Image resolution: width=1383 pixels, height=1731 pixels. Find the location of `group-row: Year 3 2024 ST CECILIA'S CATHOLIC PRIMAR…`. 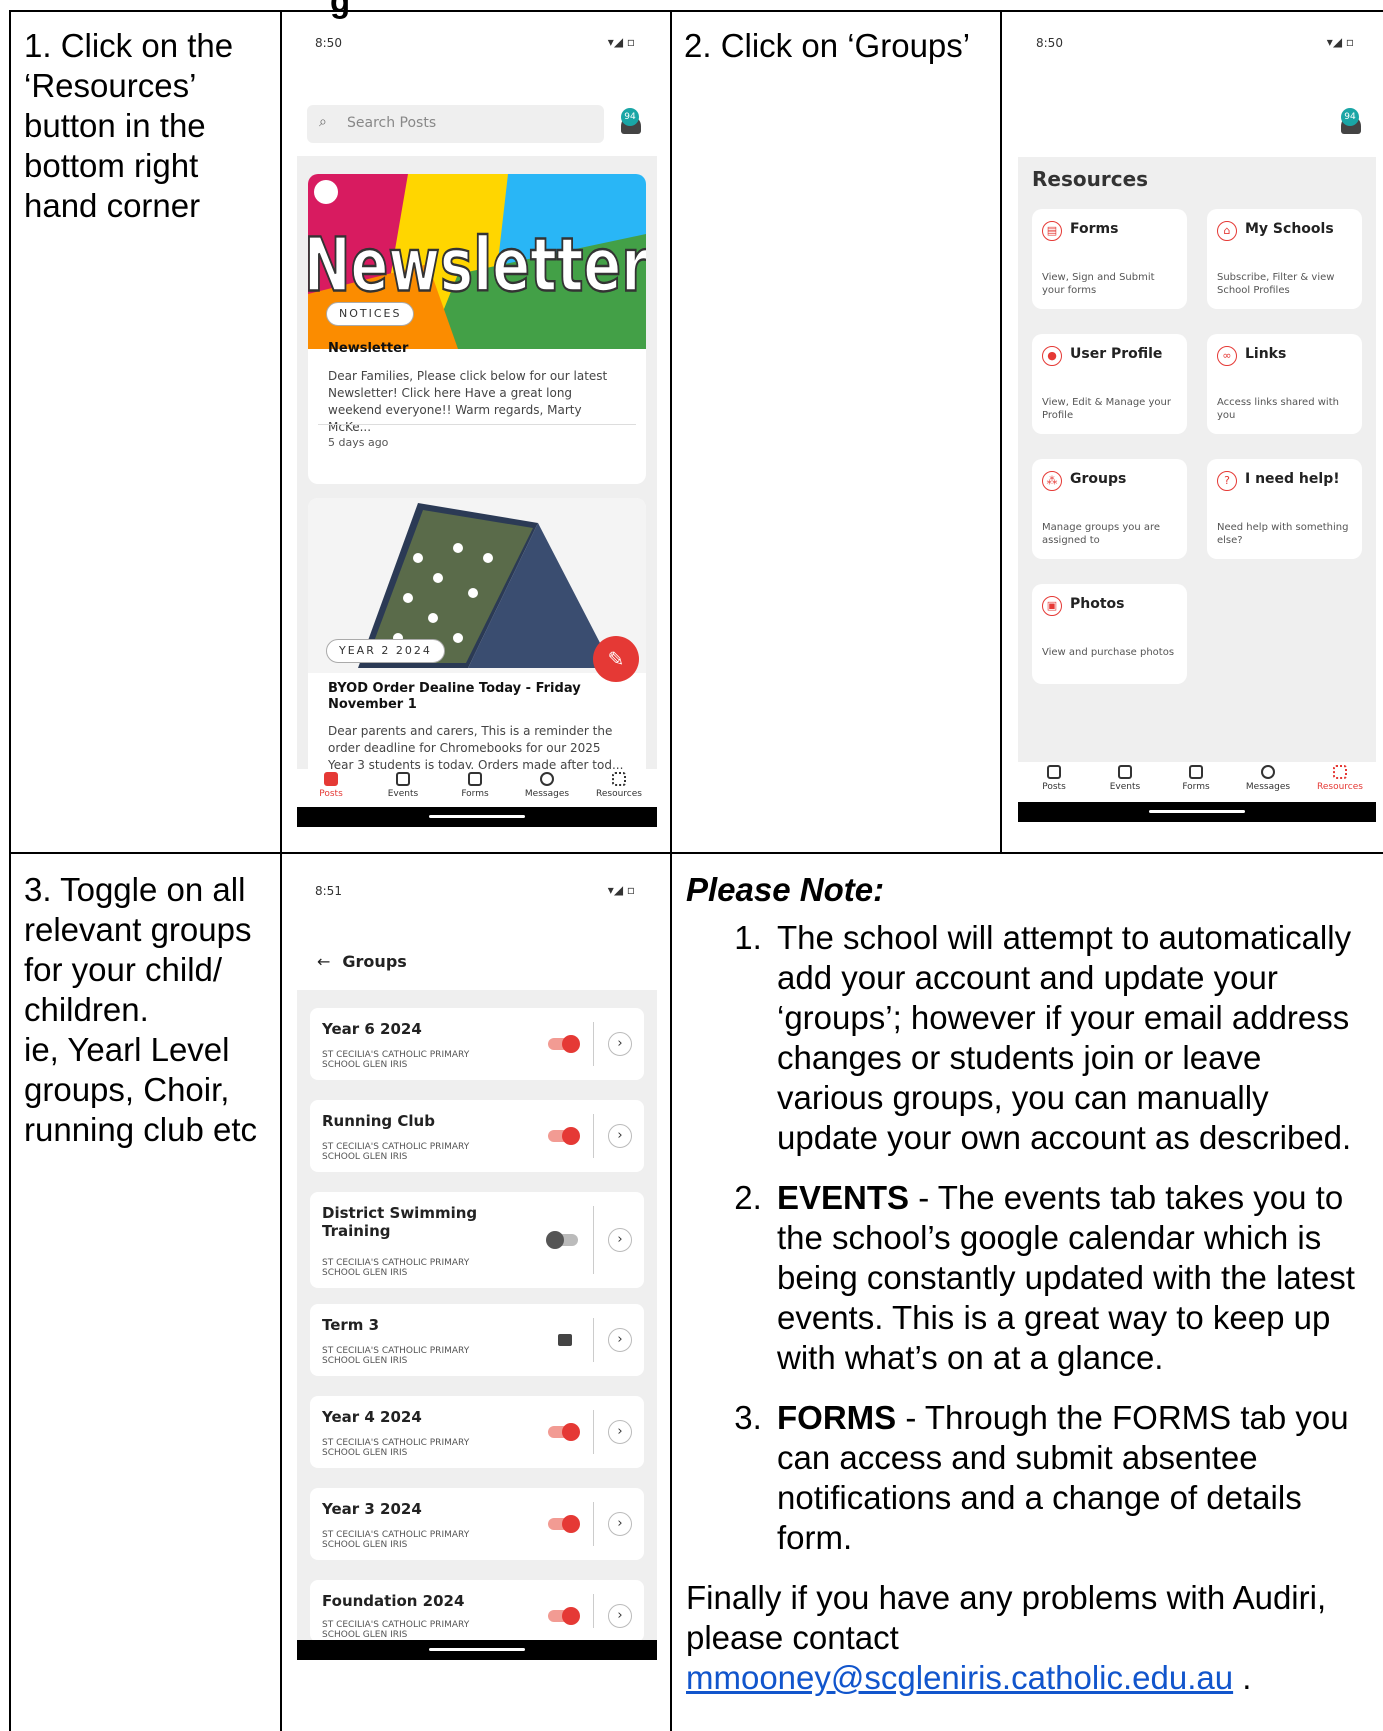

group-row: Year 3 2024 ST CECILIA'S CATHOLIC PRIMAR… is located at coordinates (477, 1524).